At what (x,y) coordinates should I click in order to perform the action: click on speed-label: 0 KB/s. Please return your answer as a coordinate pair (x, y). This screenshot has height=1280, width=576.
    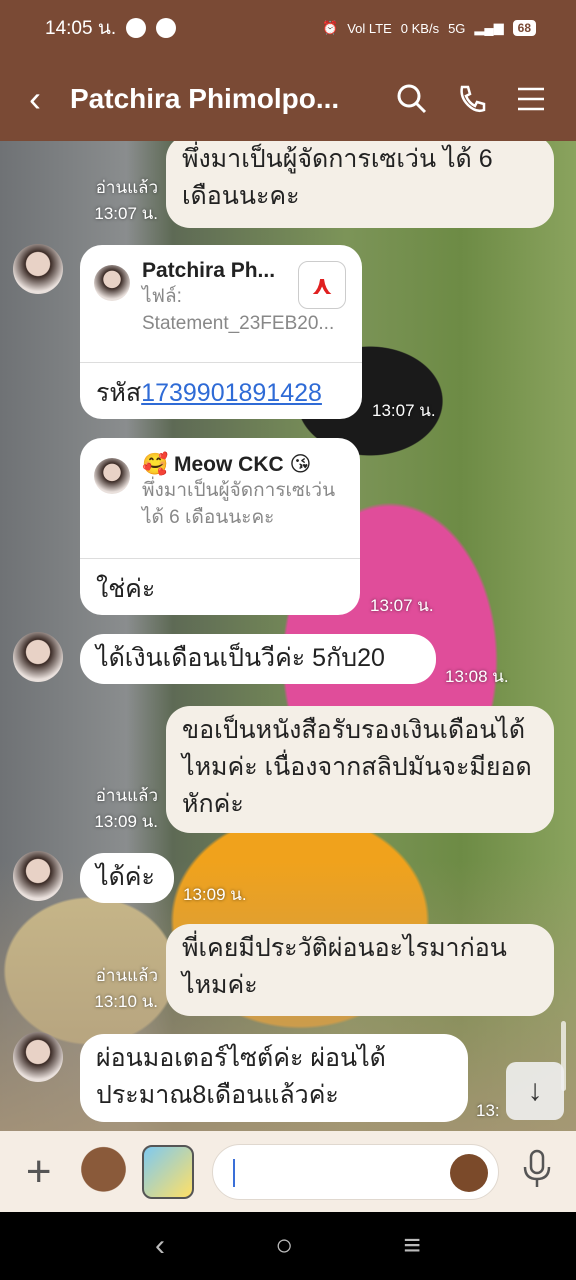
    Looking at the image, I should click on (420, 28).